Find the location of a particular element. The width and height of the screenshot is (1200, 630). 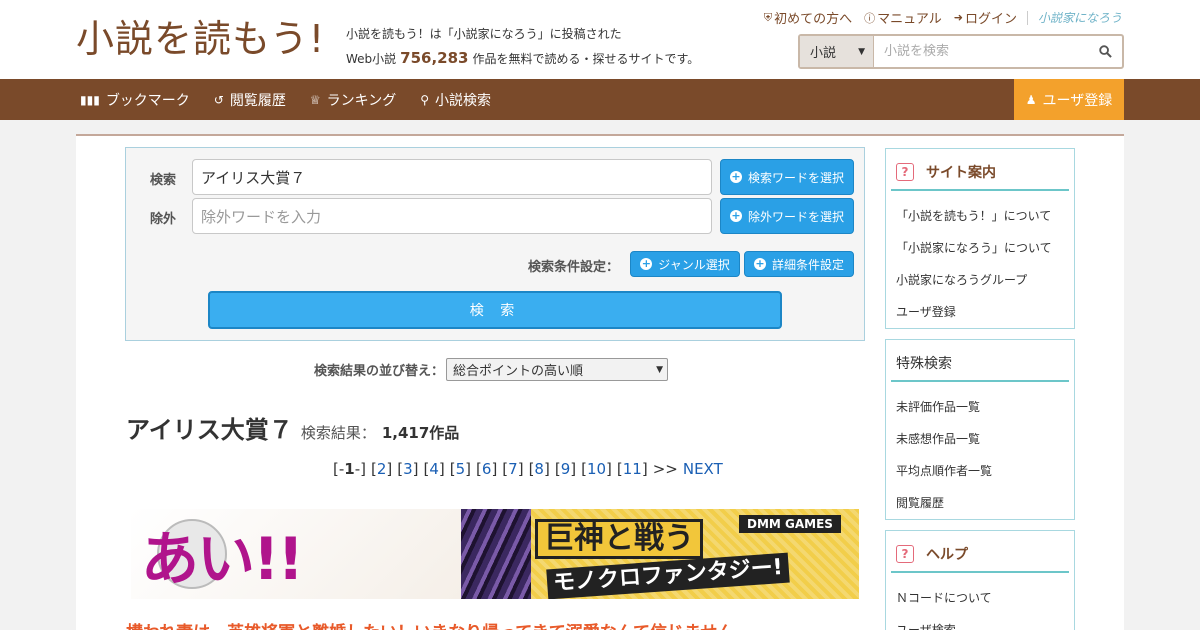

banner-character-art is located at coordinates (496, 554).